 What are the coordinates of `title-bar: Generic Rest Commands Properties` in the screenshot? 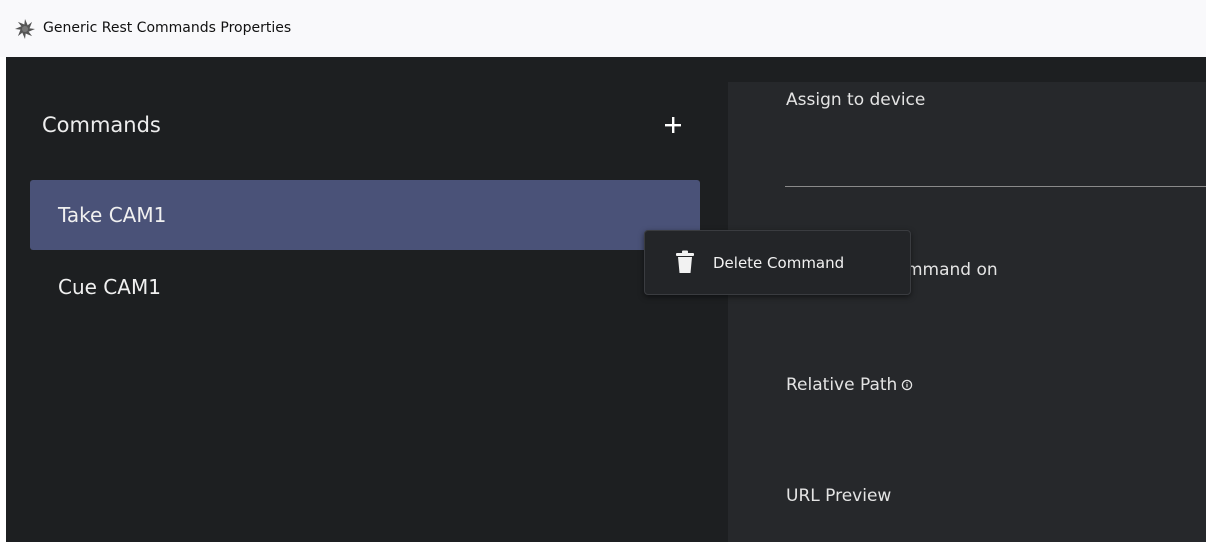 It's located at (603, 28).